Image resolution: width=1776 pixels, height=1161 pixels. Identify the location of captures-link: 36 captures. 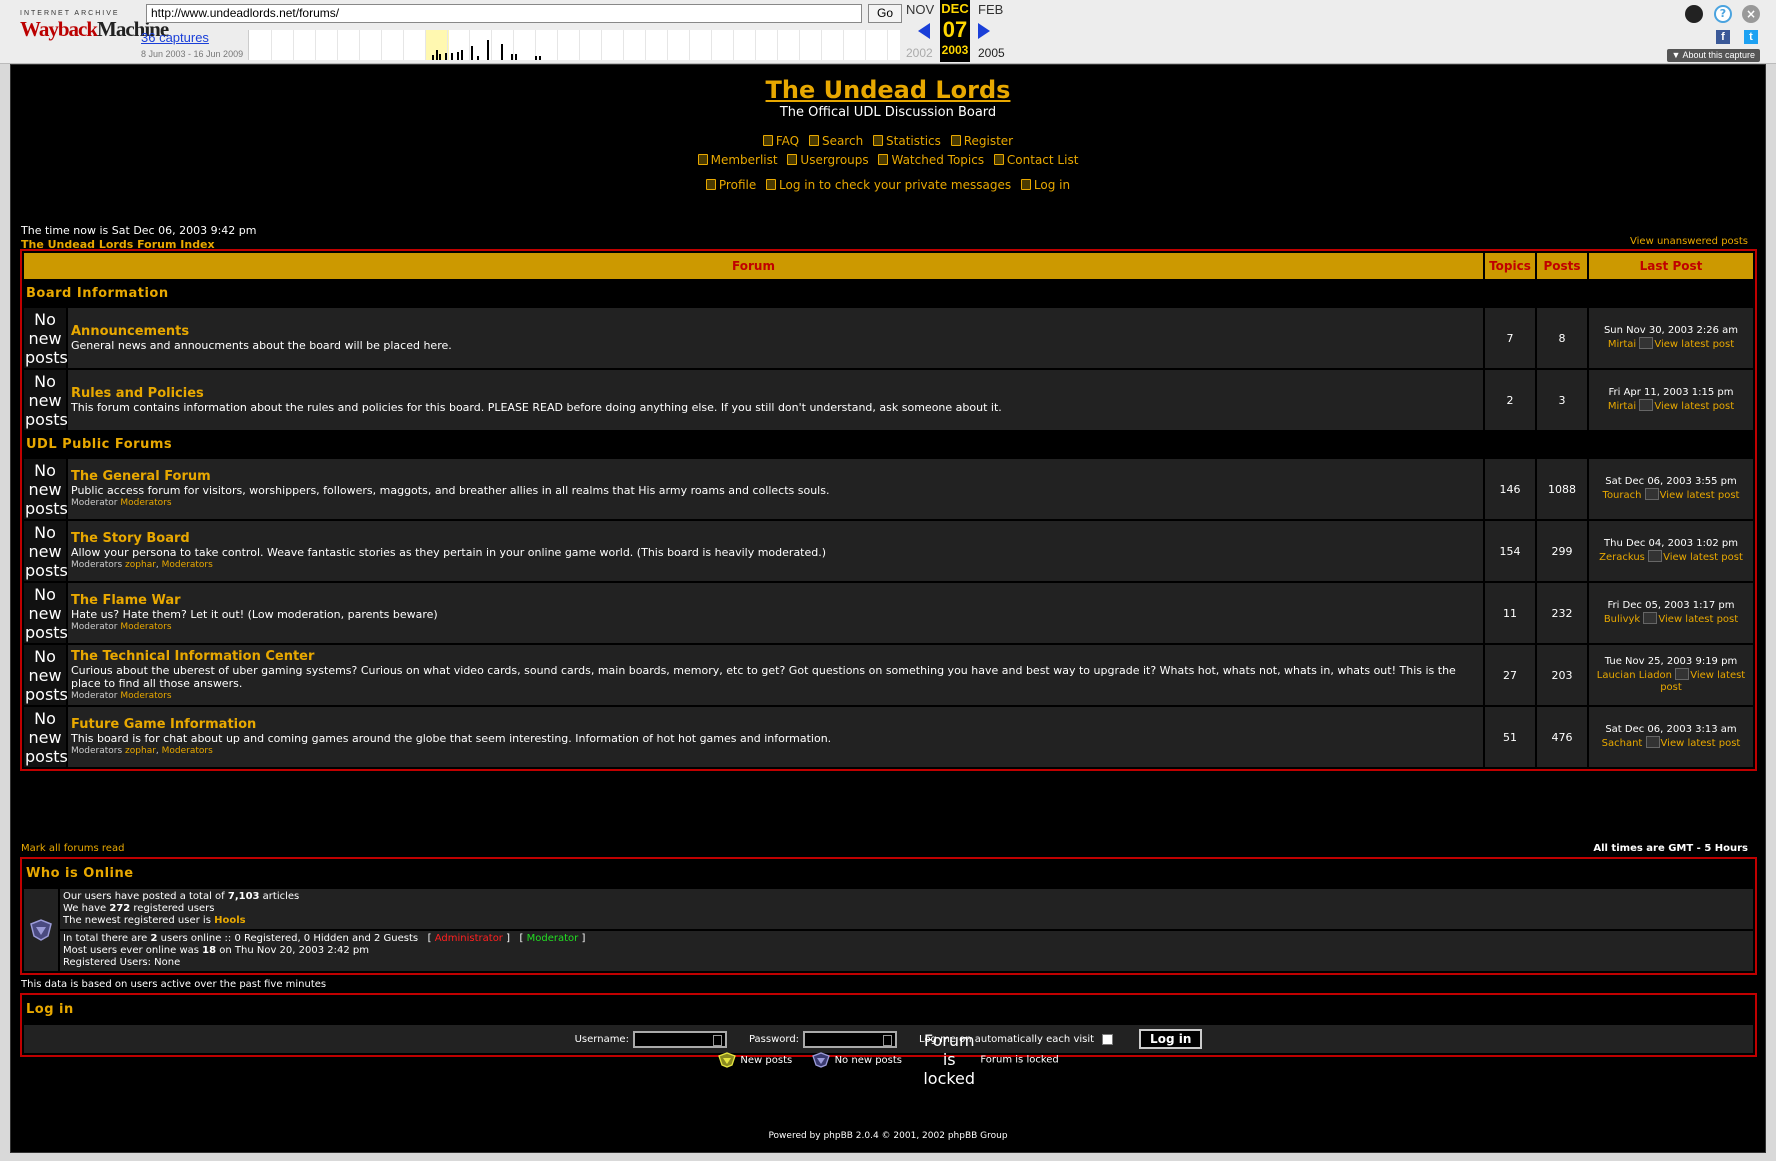
(175, 37).